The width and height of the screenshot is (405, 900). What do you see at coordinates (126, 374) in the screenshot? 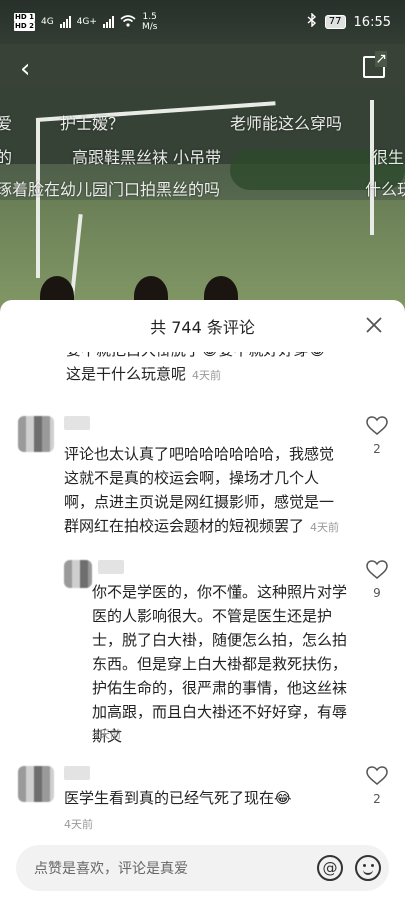
I see `comment-text-line: 这是干什么玩意呢` at bounding box center [126, 374].